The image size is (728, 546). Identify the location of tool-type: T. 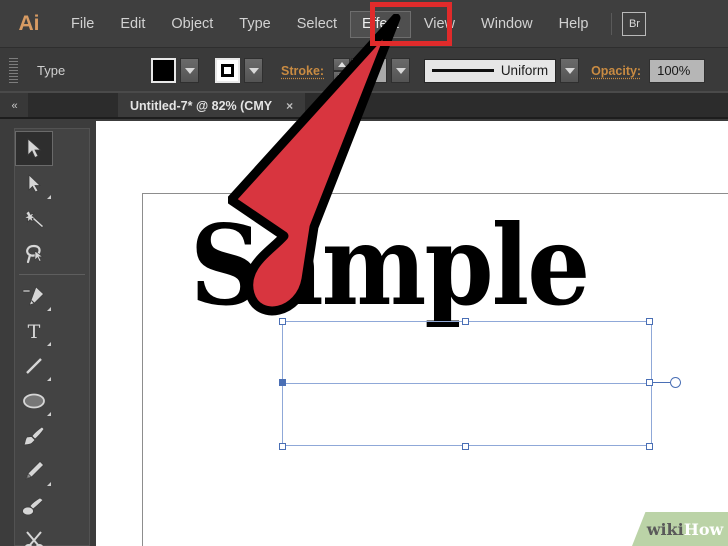
(34, 330).